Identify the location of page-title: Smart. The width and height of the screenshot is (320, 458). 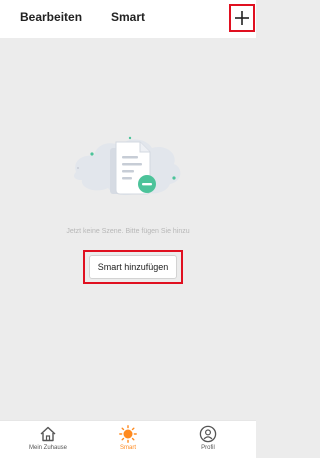
(127, 17).